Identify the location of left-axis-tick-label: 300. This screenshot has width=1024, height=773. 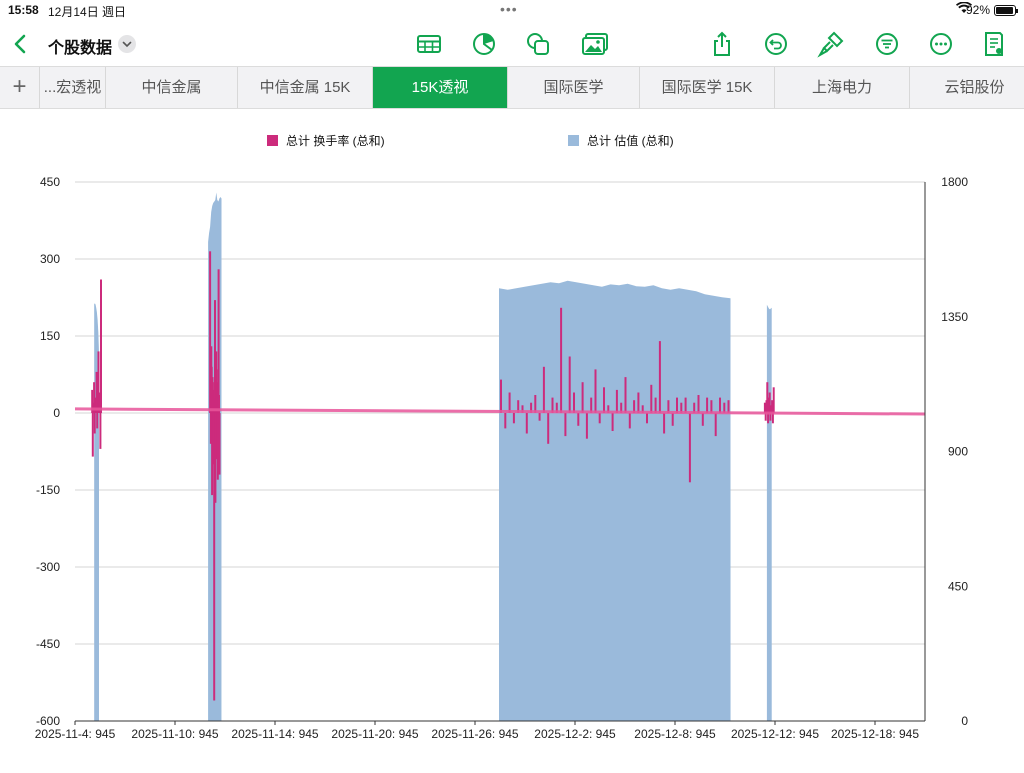
(50, 259).